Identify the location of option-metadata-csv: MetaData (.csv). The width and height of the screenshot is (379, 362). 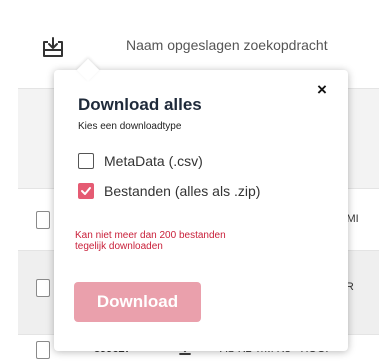
(140, 161).